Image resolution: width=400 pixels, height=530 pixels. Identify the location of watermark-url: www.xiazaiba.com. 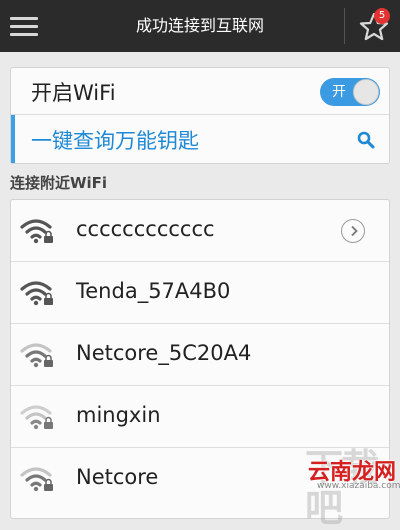
(358, 486).